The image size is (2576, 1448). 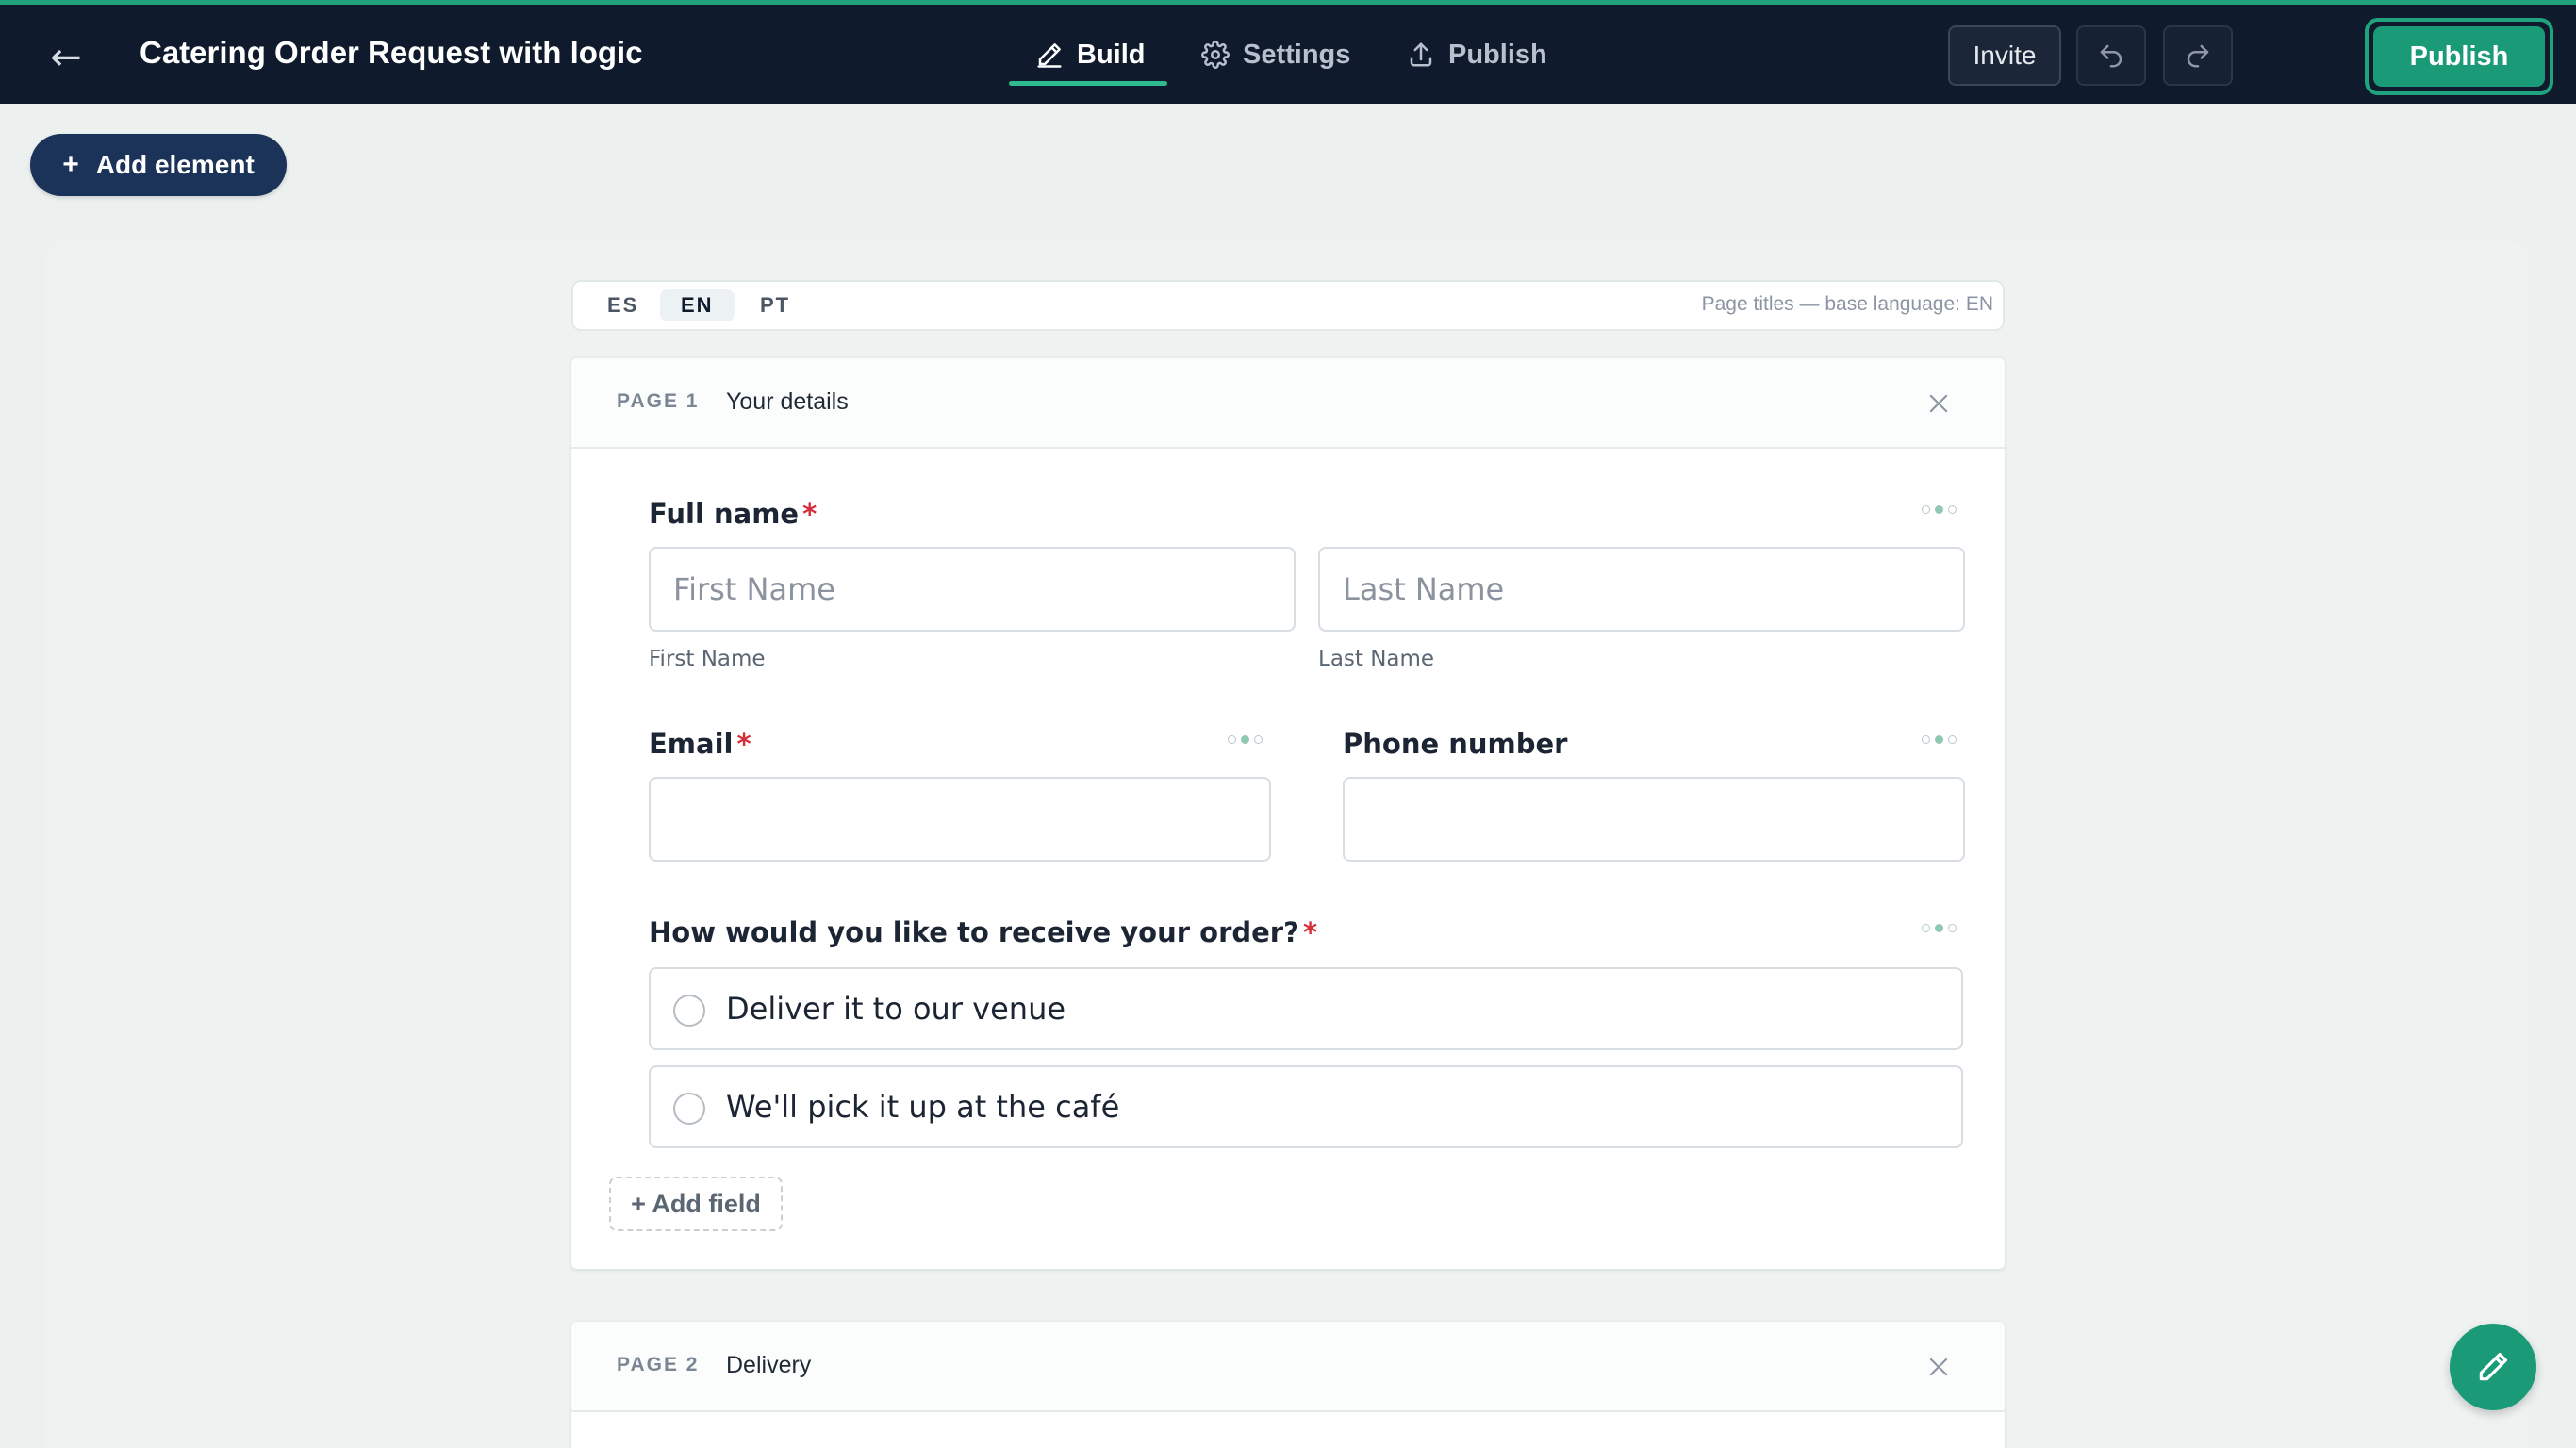 I want to click on tab-build: Build, so click(x=1090, y=55).